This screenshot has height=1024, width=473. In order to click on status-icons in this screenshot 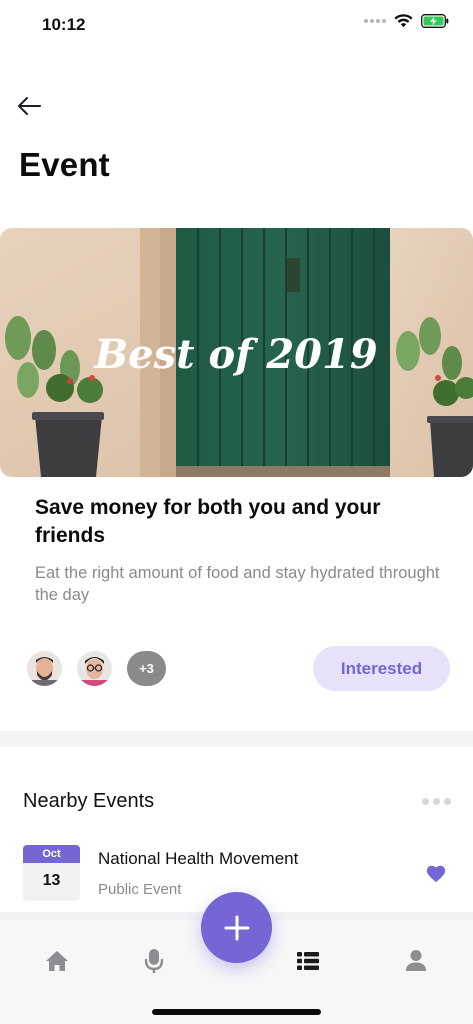, I will do `click(406, 21)`.